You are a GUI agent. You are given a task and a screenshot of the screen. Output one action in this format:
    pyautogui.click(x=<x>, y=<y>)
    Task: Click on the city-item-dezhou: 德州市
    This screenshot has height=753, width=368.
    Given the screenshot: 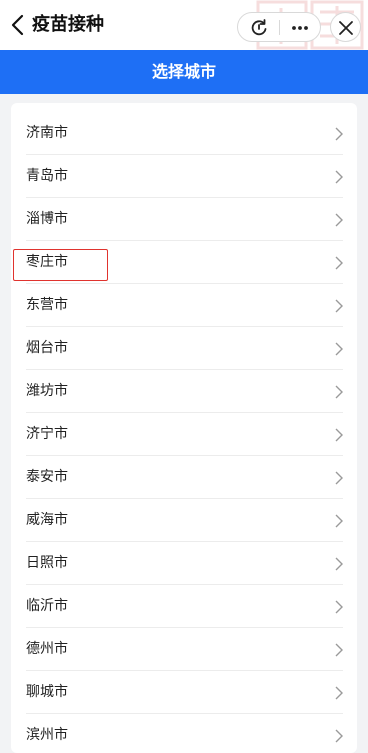 What is the action you would take?
    pyautogui.click(x=184, y=649)
    